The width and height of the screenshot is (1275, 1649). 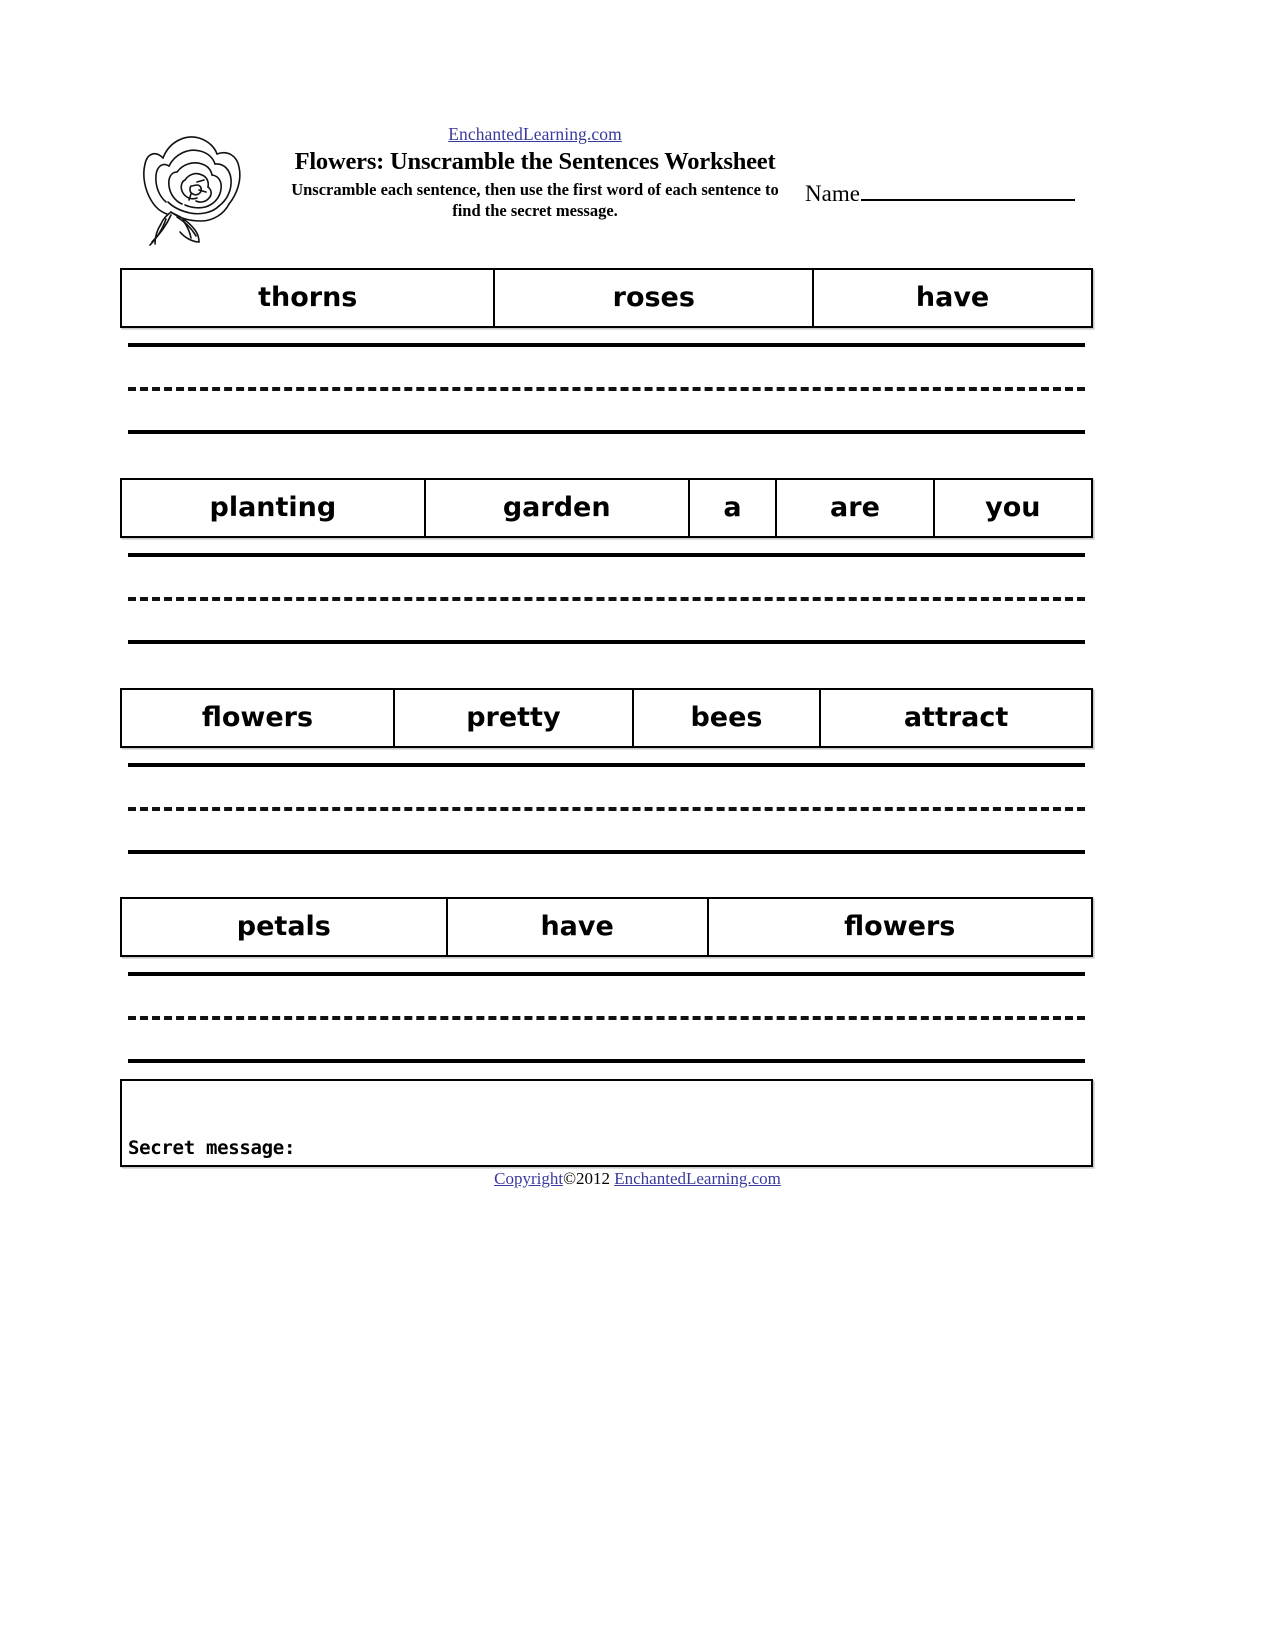 I want to click on word-cell: planting, so click(x=274, y=508).